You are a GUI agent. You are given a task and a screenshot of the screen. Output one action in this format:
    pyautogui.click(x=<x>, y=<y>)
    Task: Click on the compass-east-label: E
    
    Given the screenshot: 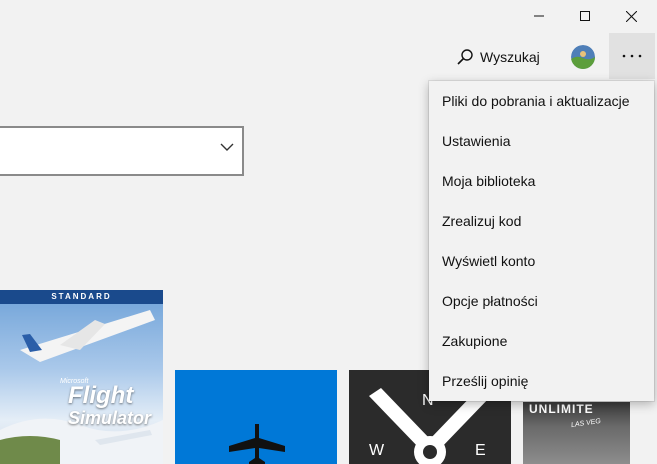 What is the action you would take?
    pyautogui.click(x=480, y=450)
    